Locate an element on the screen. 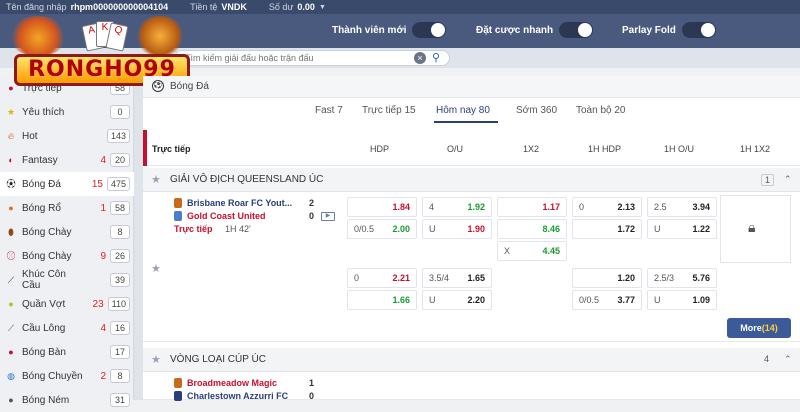 The image size is (800, 412). odds-cell-hdp: 1.66 is located at coordinates (382, 300).